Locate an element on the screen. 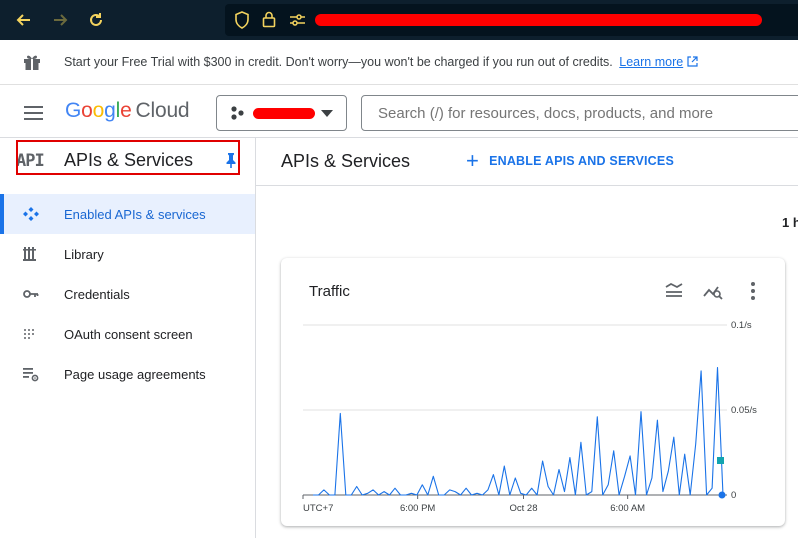  y-tick-label: 0.05/s is located at coordinates (744, 410).